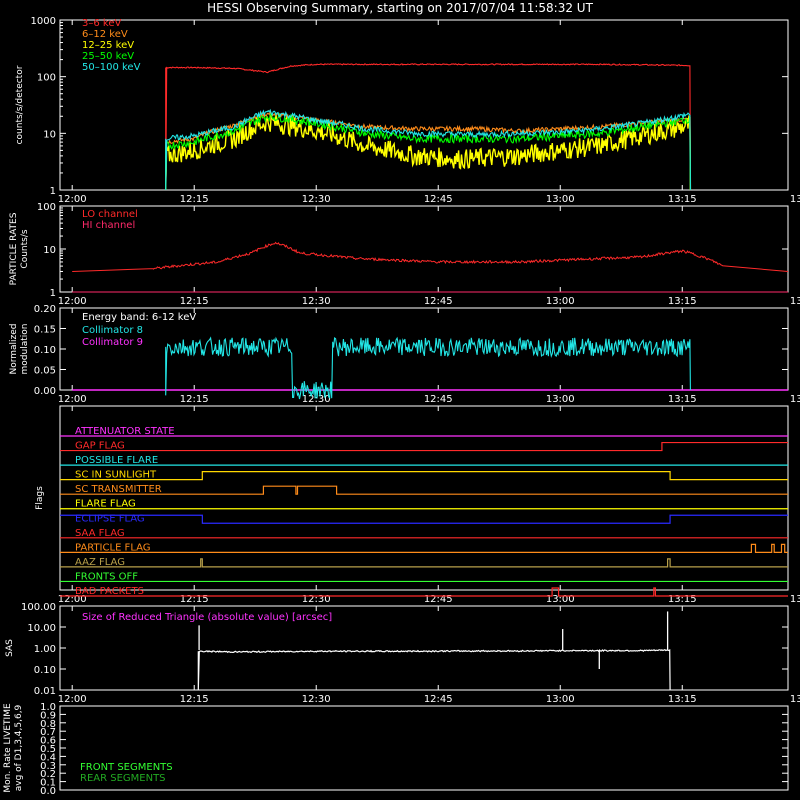 The image size is (800, 800). I want to click on y-axis-label: Counts/s, so click(25, 248).